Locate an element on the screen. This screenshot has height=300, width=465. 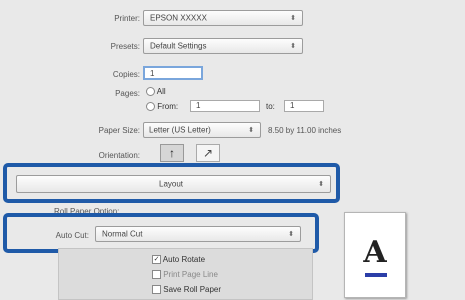
preview-mark is located at coordinates (376, 275).